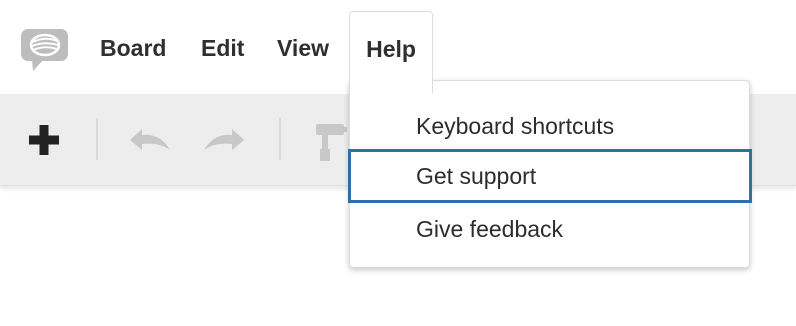 This screenshot has width=796, height=326. I want to click on menu-item-give-feedback: Give feedback, so click(550, 229).